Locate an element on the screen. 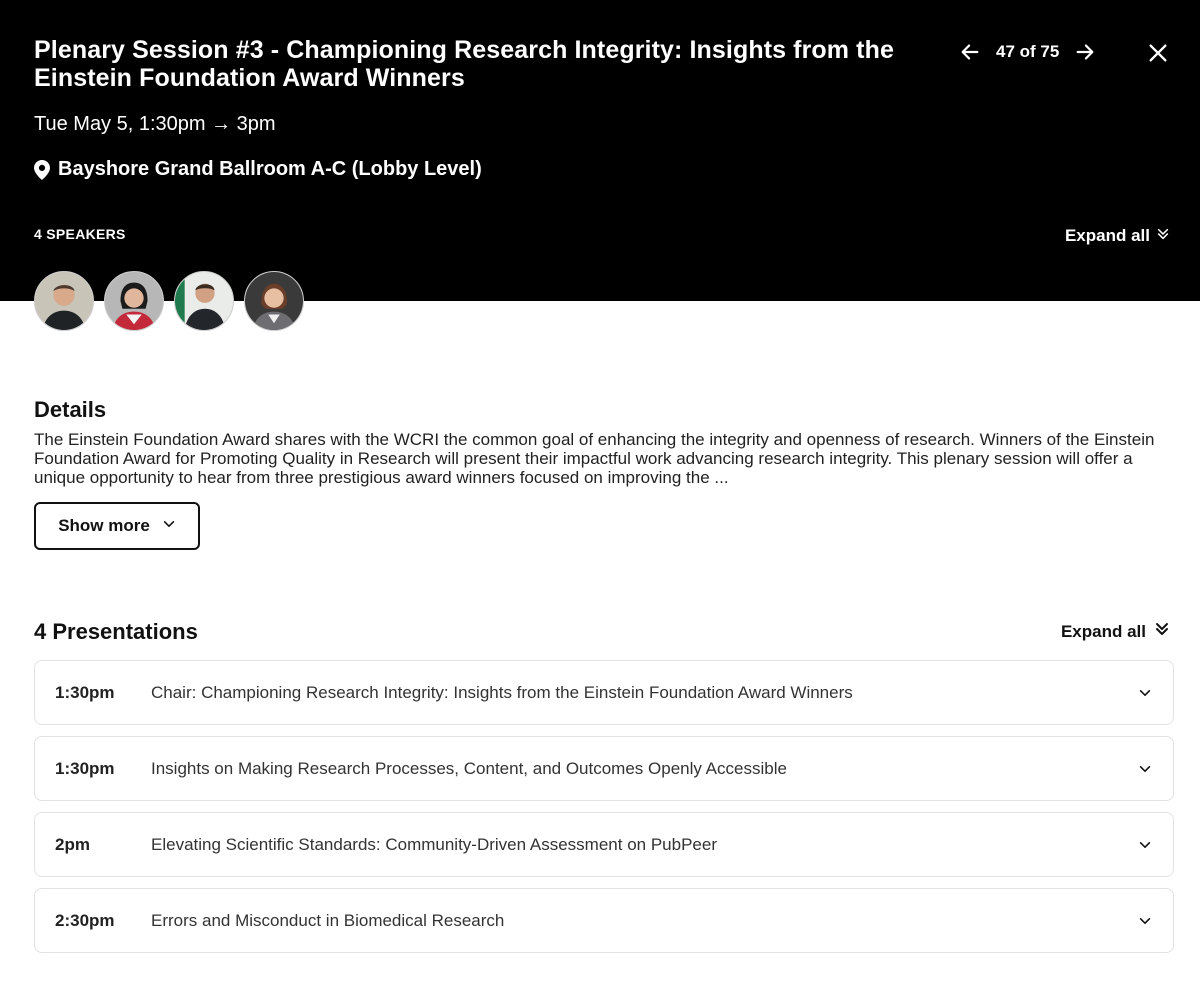  expand-presentations-label: Expand all is located at coordinates (1103, 631).